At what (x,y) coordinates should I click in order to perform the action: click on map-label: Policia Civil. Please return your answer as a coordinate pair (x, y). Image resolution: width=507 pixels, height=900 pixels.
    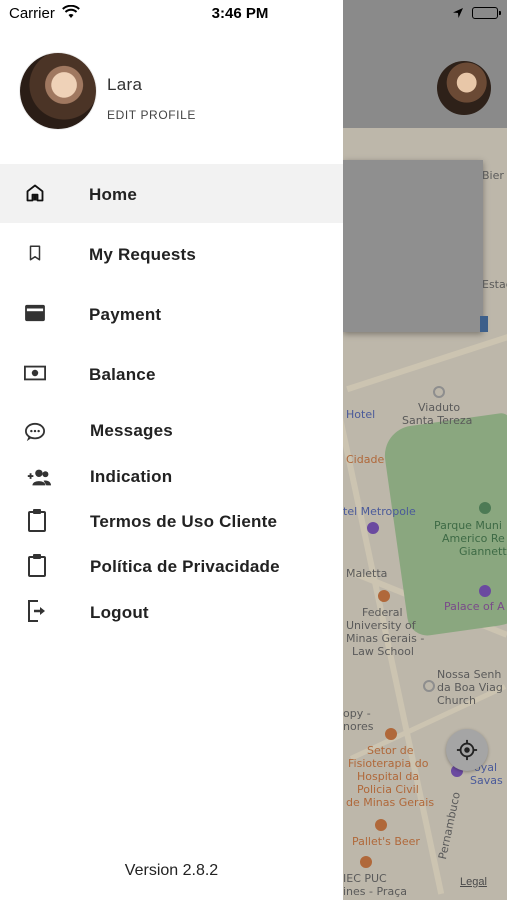
    Looking at the image, I should click on (388, 789).